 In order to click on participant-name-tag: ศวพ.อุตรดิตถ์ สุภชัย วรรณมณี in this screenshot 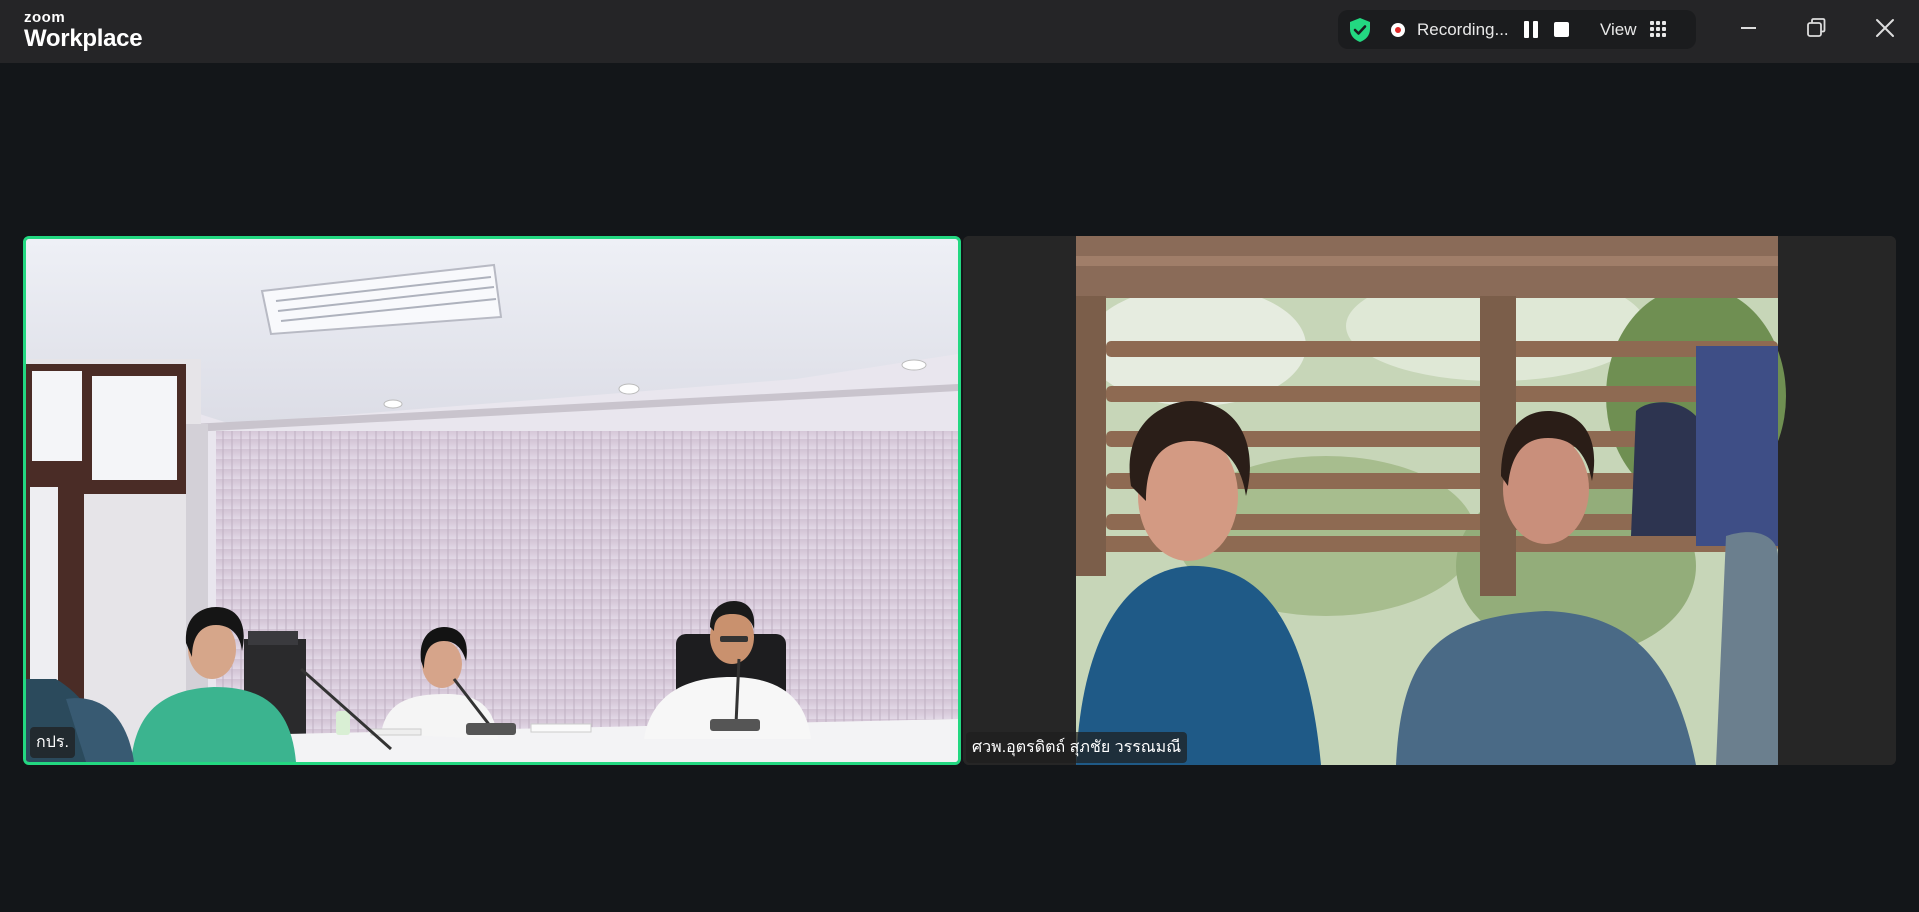, I will do `click(1077, 747)`.